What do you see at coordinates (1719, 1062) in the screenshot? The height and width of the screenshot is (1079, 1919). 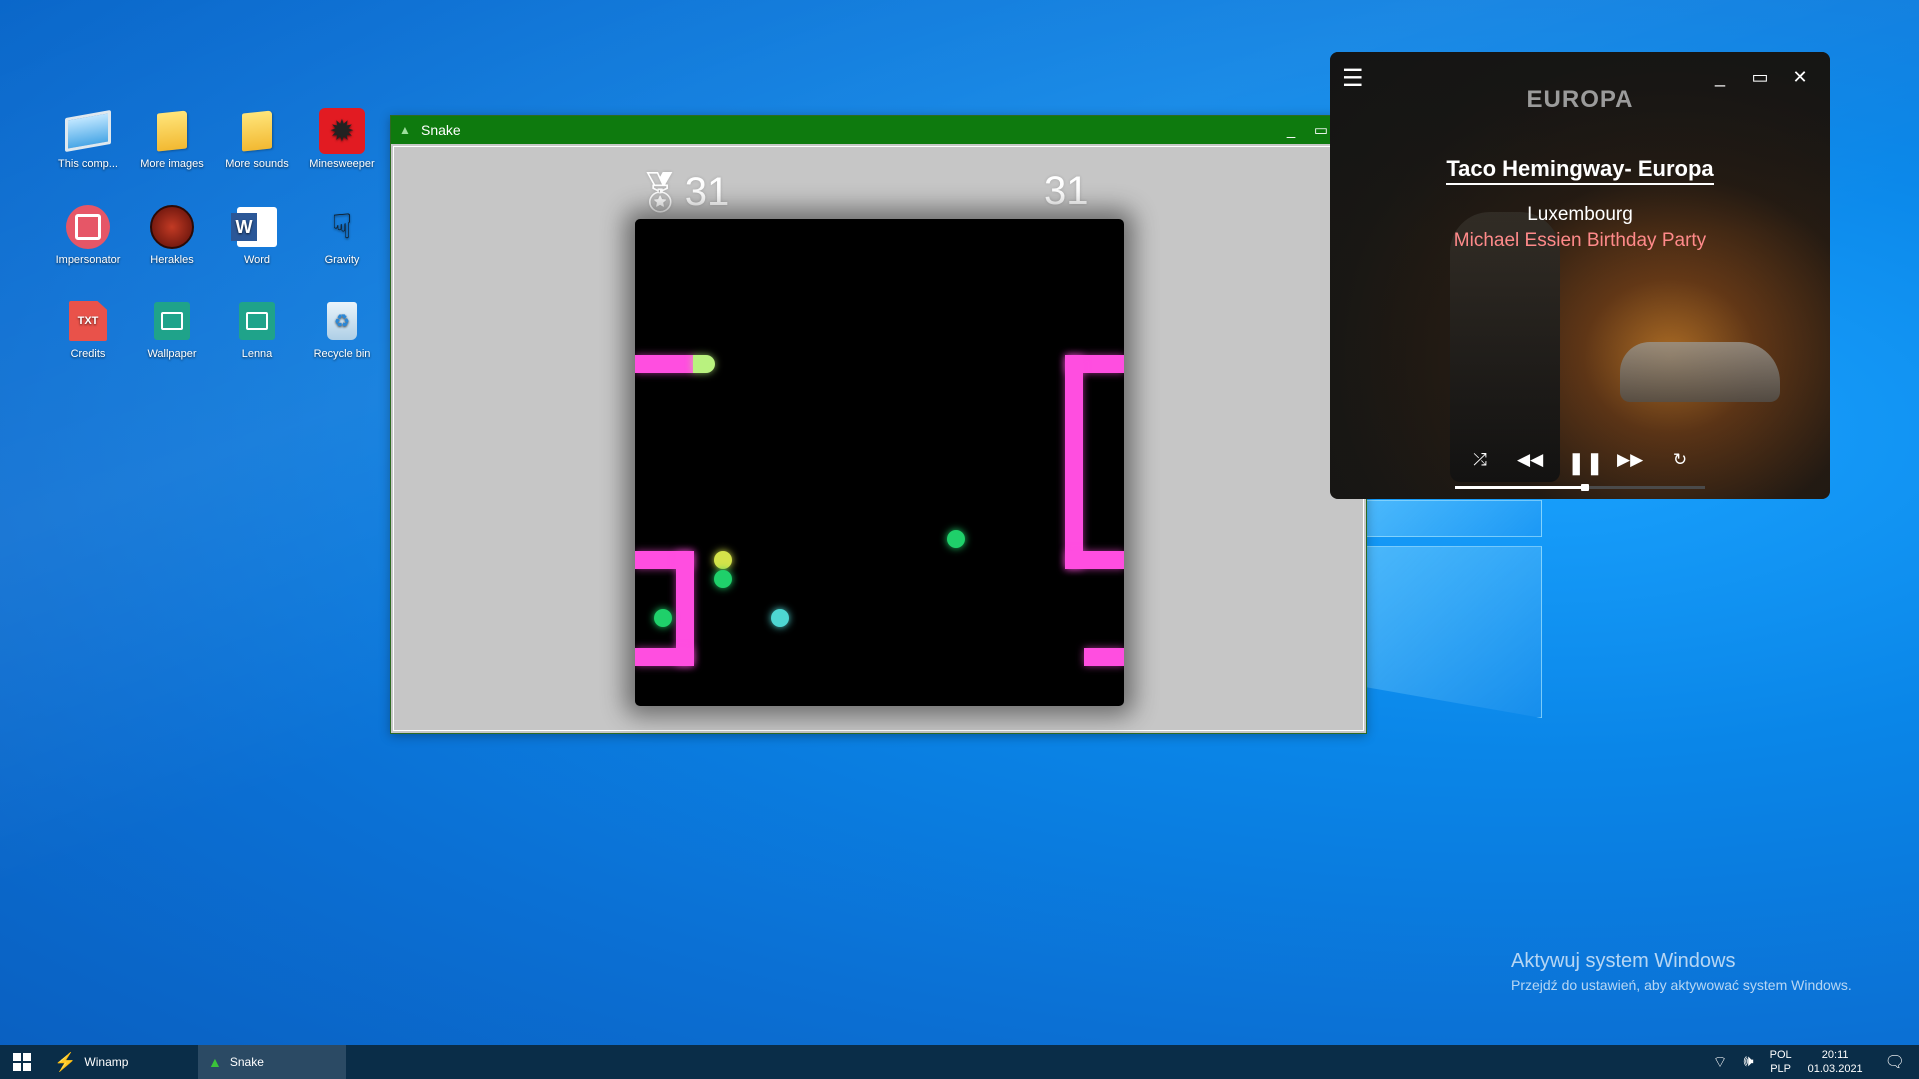 I see `wifi-icon: ⌔` at bounding box center [1719, 1062].